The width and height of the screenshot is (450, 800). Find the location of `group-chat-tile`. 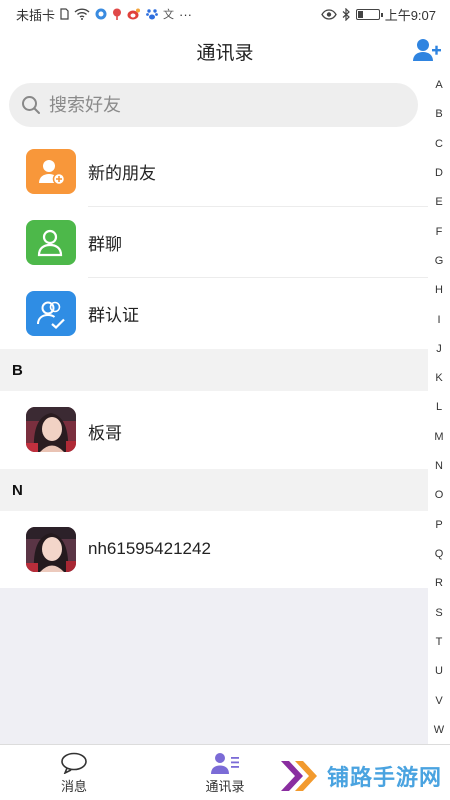

group-chat-tile is located at coordinates (51, 242).